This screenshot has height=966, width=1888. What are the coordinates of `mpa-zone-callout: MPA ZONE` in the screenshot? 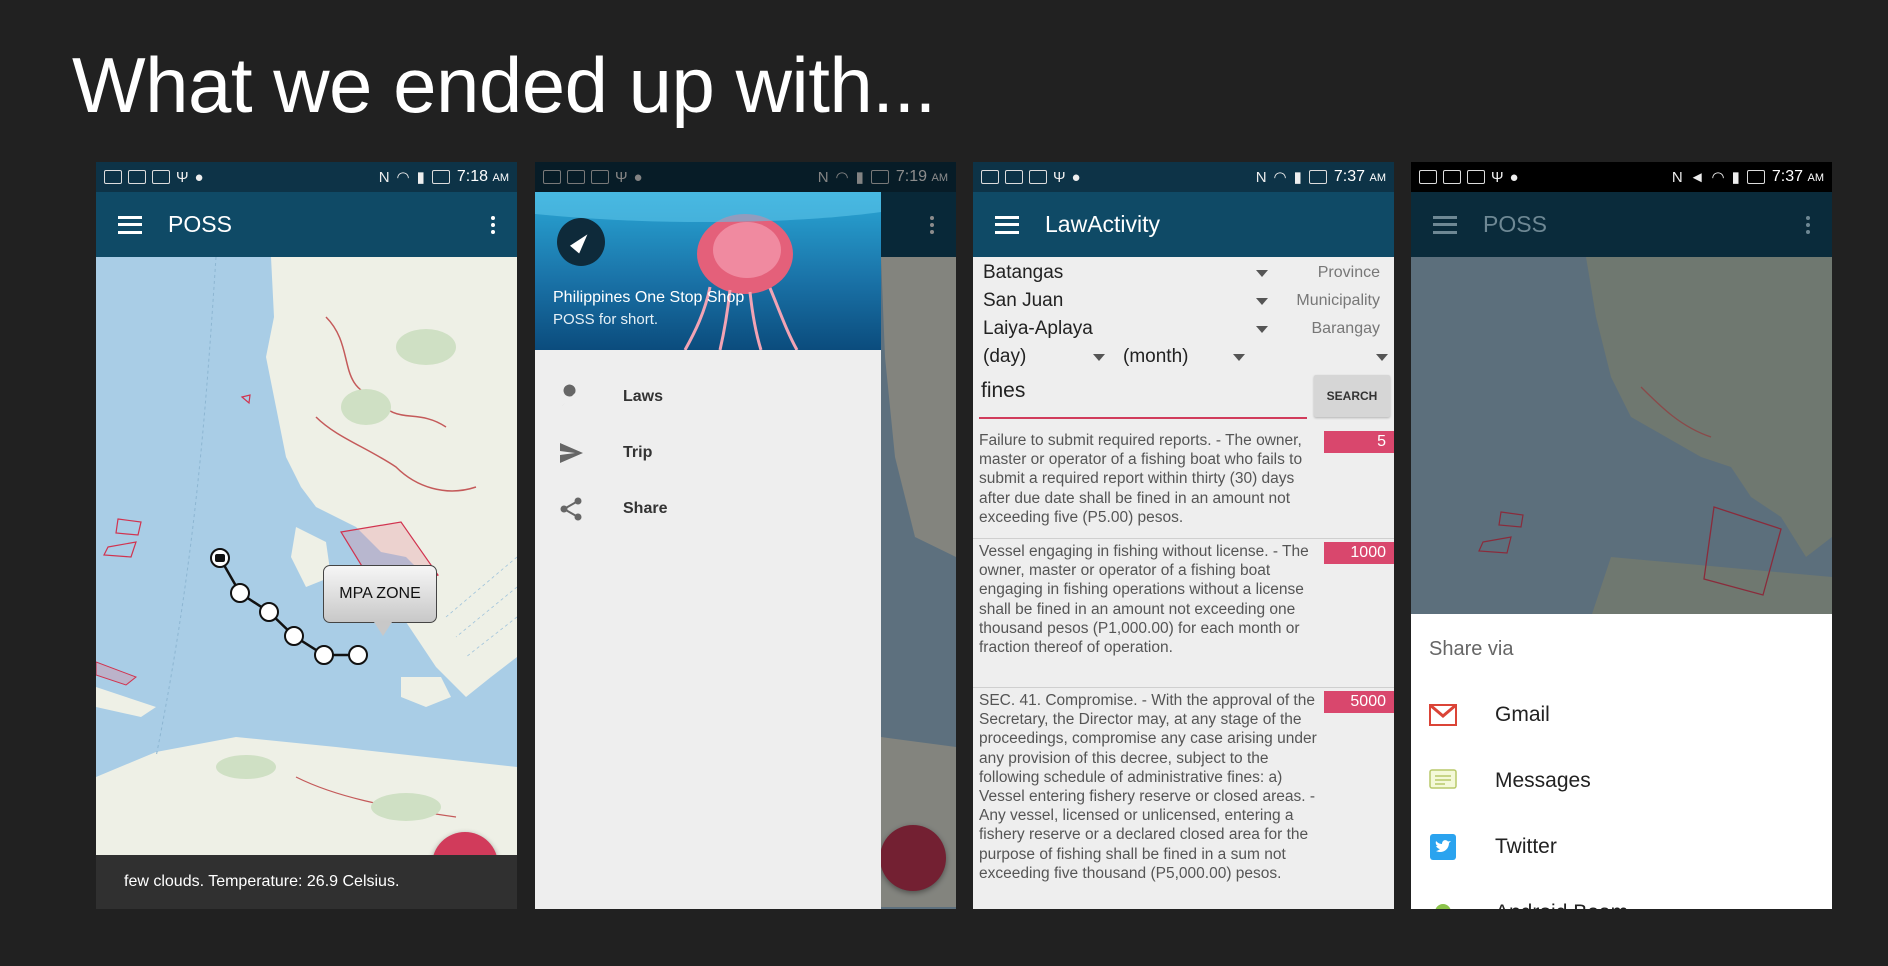 It's located at (380, 600).